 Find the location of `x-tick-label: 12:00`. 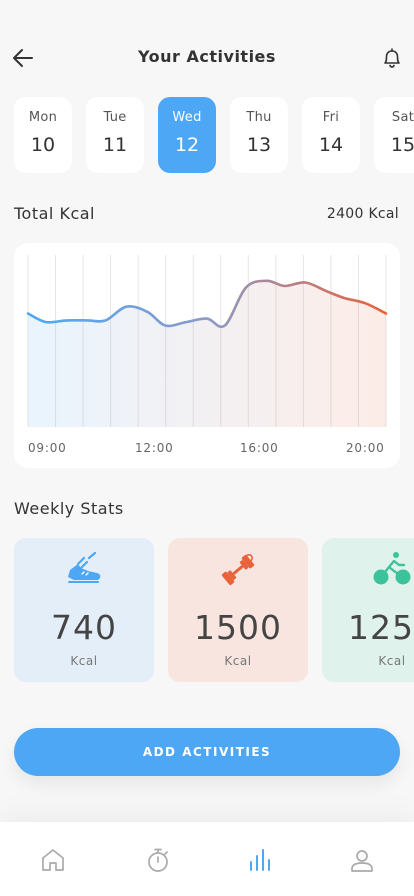

x-tick-label: 12:00 is located at coordinates (154, 448).